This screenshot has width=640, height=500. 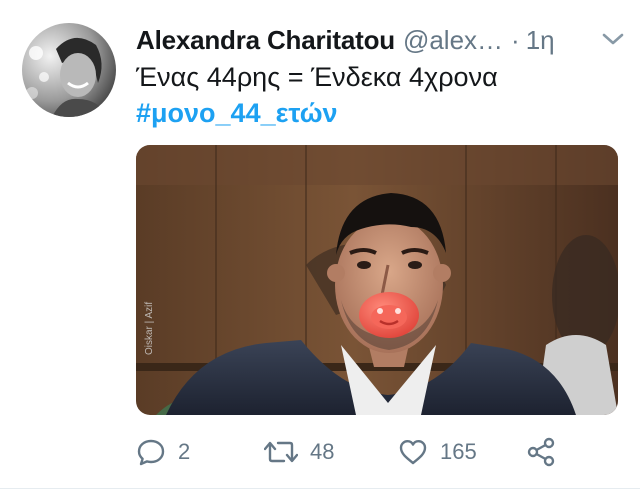 I want to click on avatar, so click(x=69, y=70).